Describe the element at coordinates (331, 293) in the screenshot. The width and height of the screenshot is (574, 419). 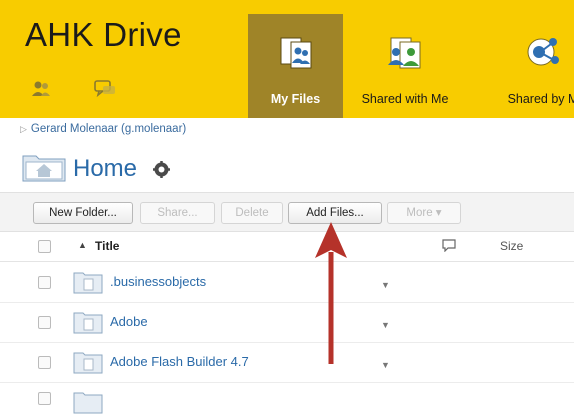
I see `annotation-arrow` at that location.